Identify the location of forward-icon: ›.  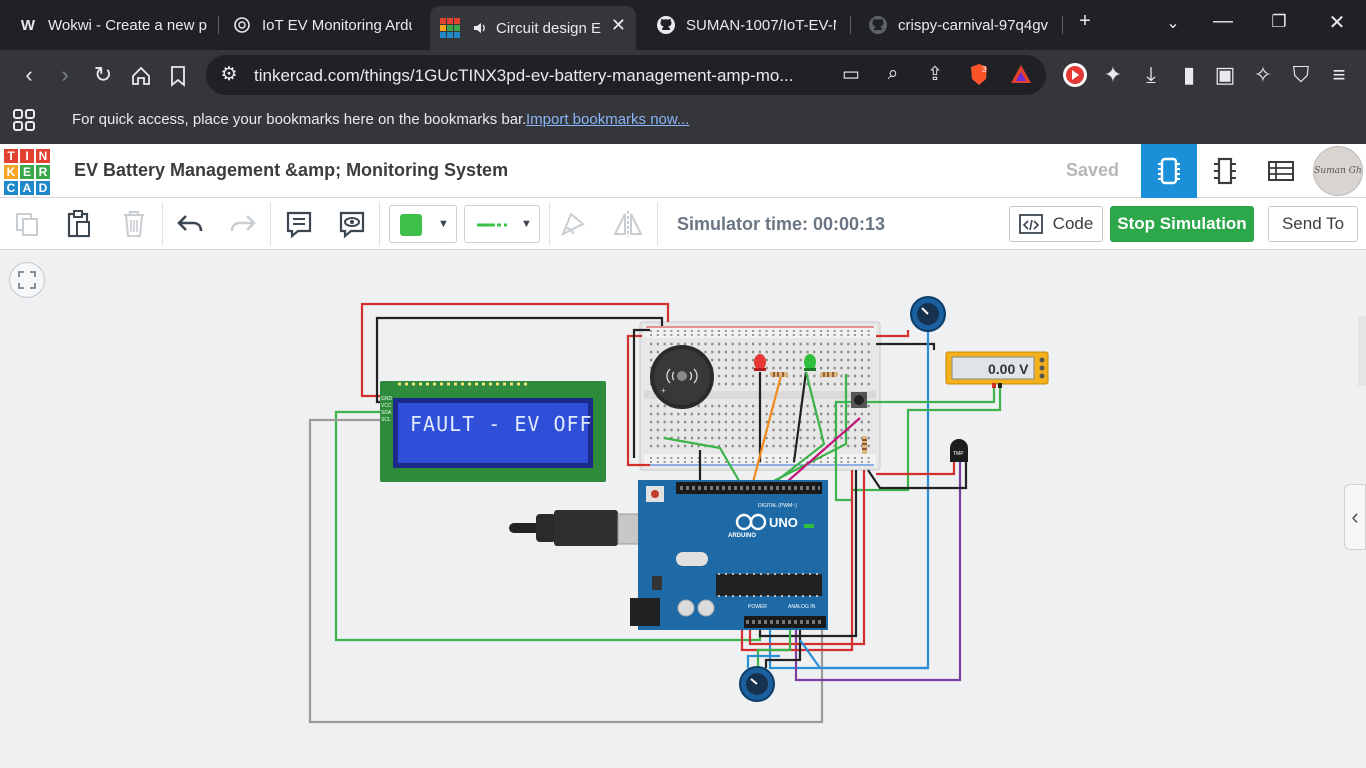
(65, 76).